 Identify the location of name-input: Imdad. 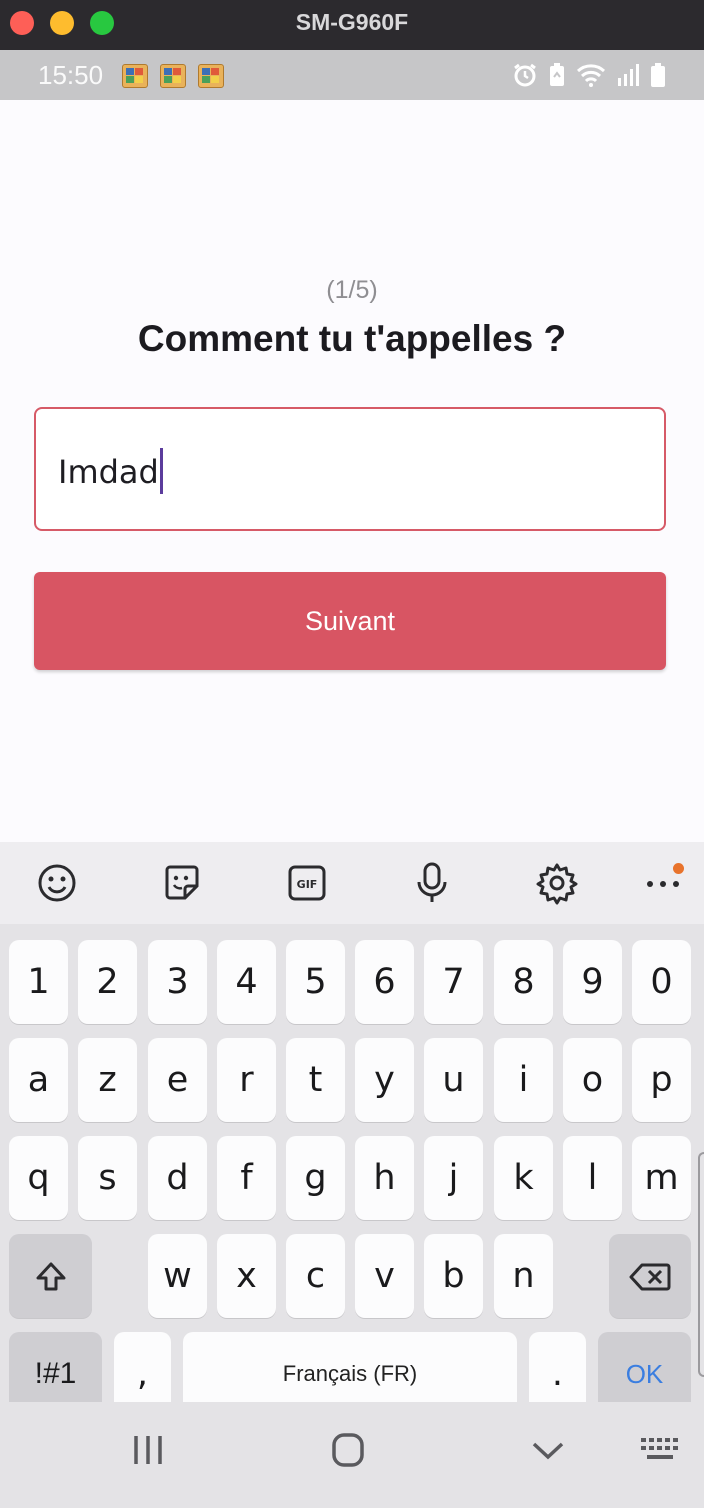
(350, 469).